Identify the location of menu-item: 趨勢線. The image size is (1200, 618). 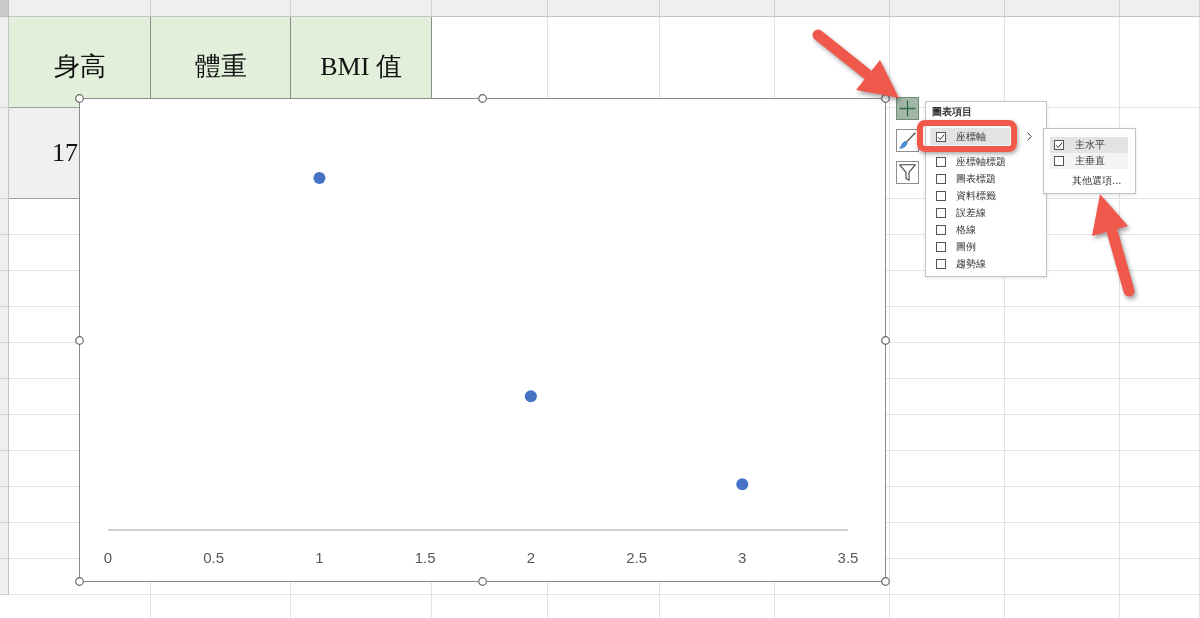
(970, 263).